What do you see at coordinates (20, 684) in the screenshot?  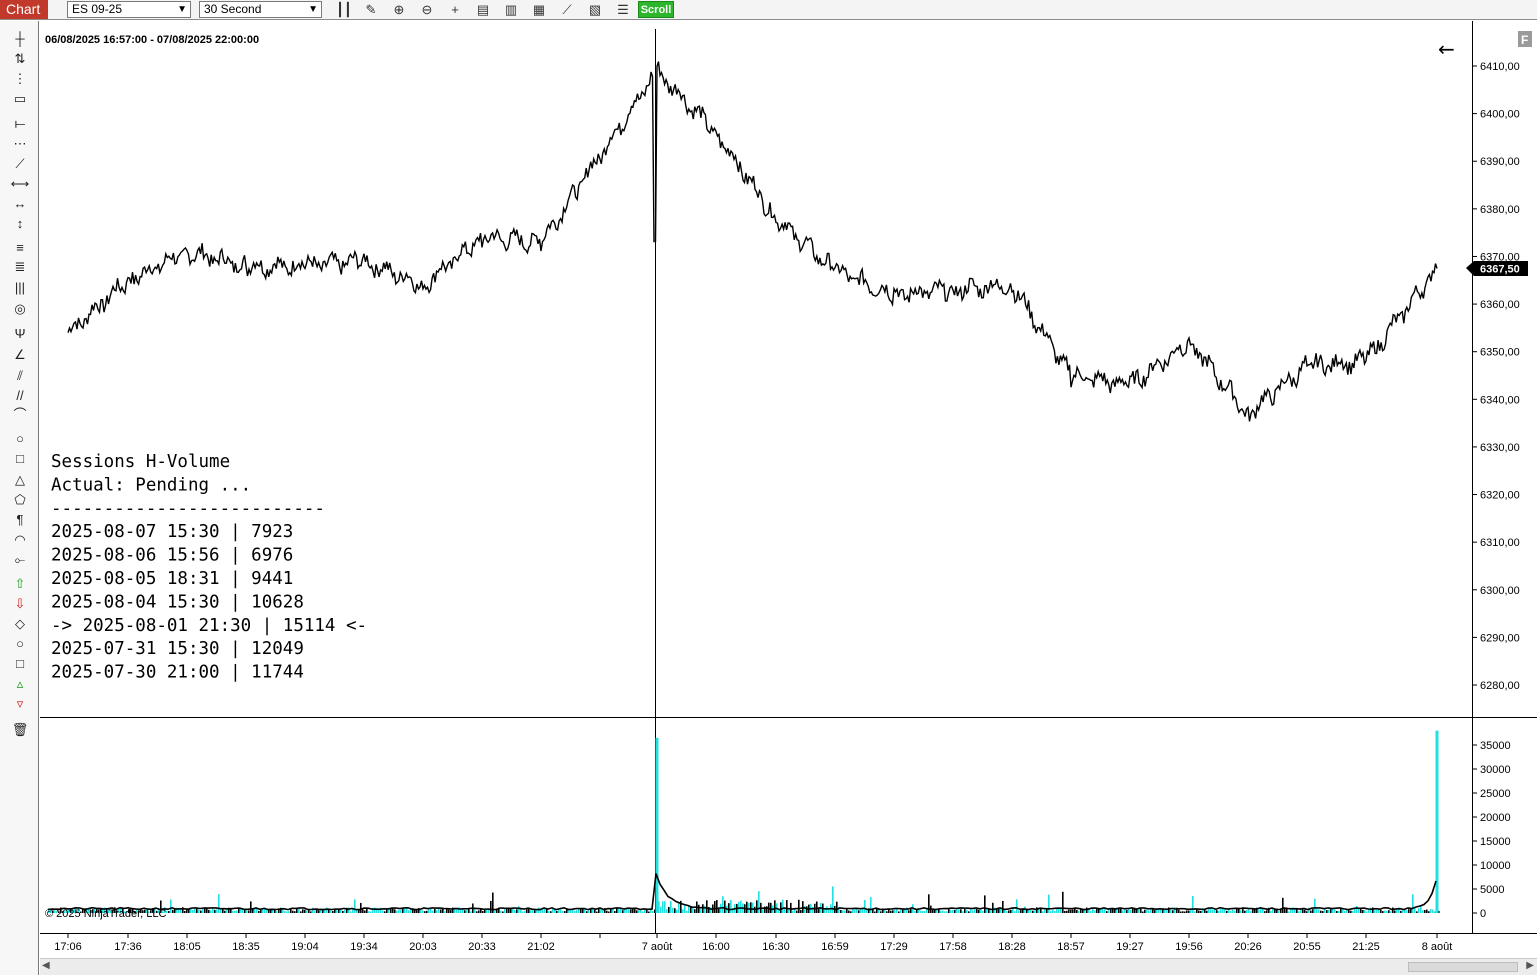 I see `triangle-up-icon: ▵` at bounding box center [20, 684].